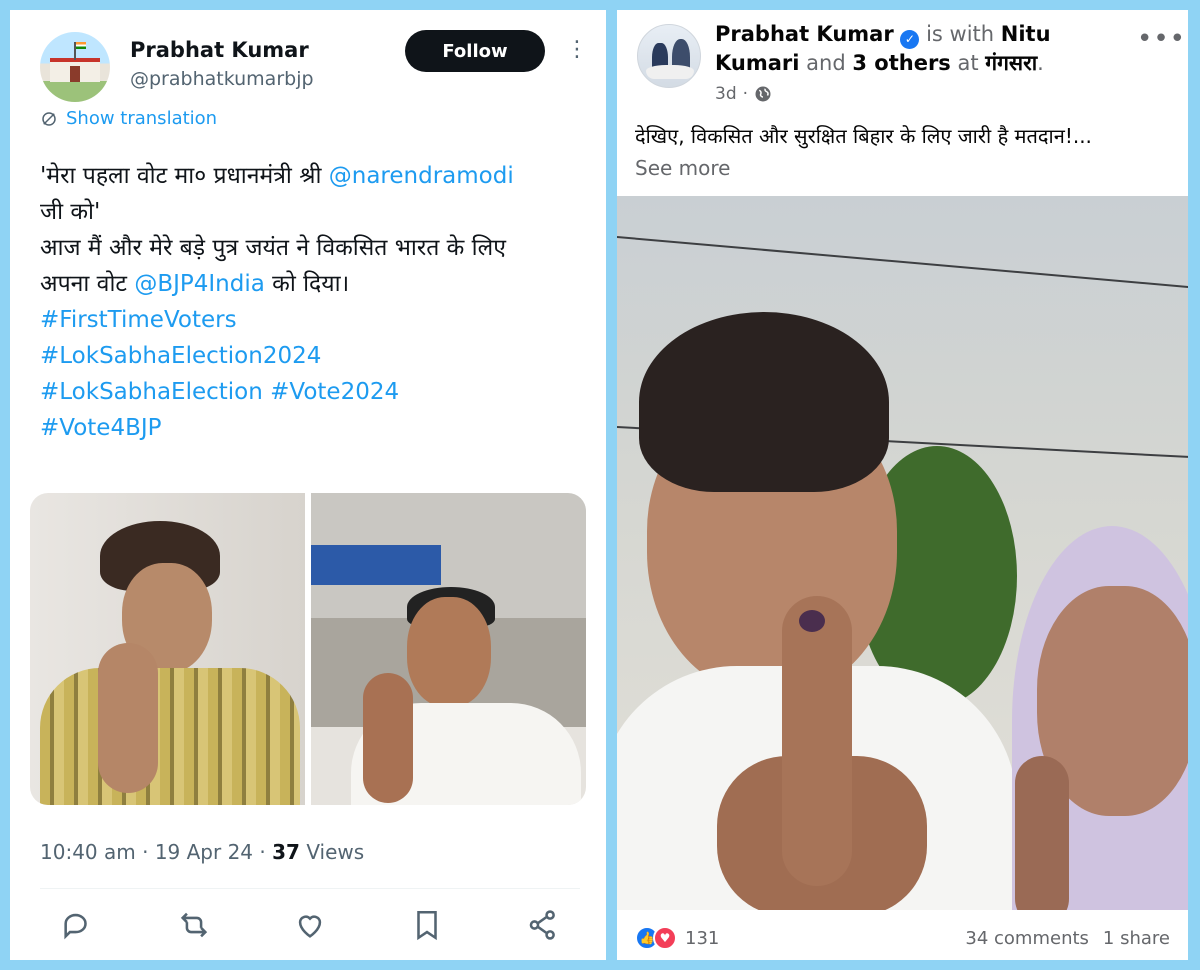 This screenshot has height=970, width=1200. Describe the element at coordinates (1040, 63) in the screenshot. I see `header-period: .` at that location.